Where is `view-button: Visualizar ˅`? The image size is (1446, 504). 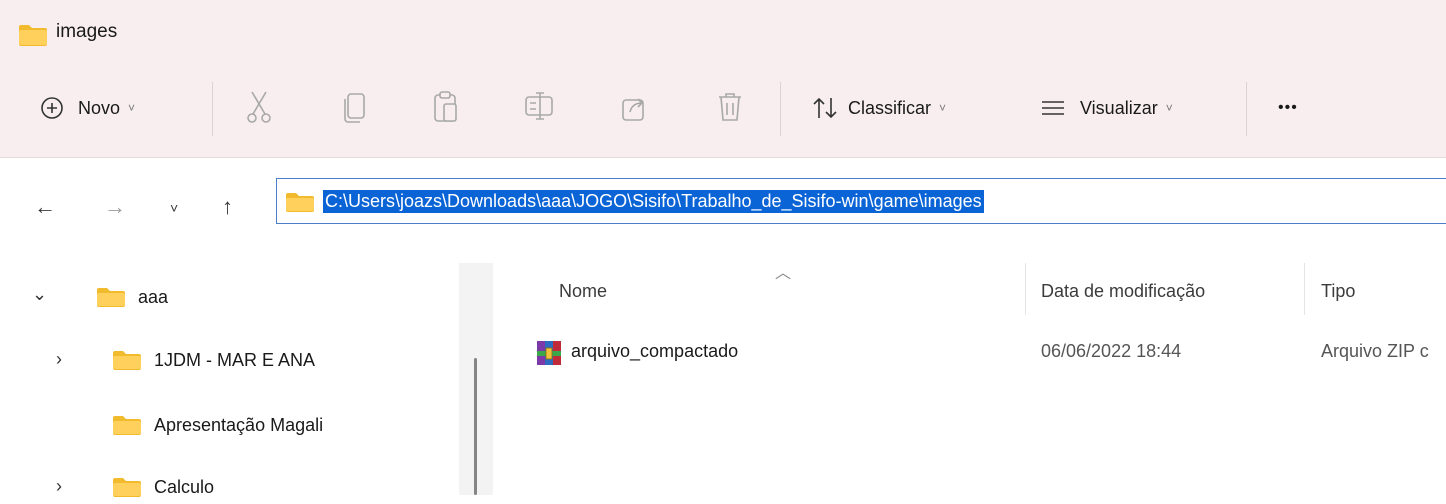
view-button: Visualizar ˅ is located at coordinates (1106, 108).